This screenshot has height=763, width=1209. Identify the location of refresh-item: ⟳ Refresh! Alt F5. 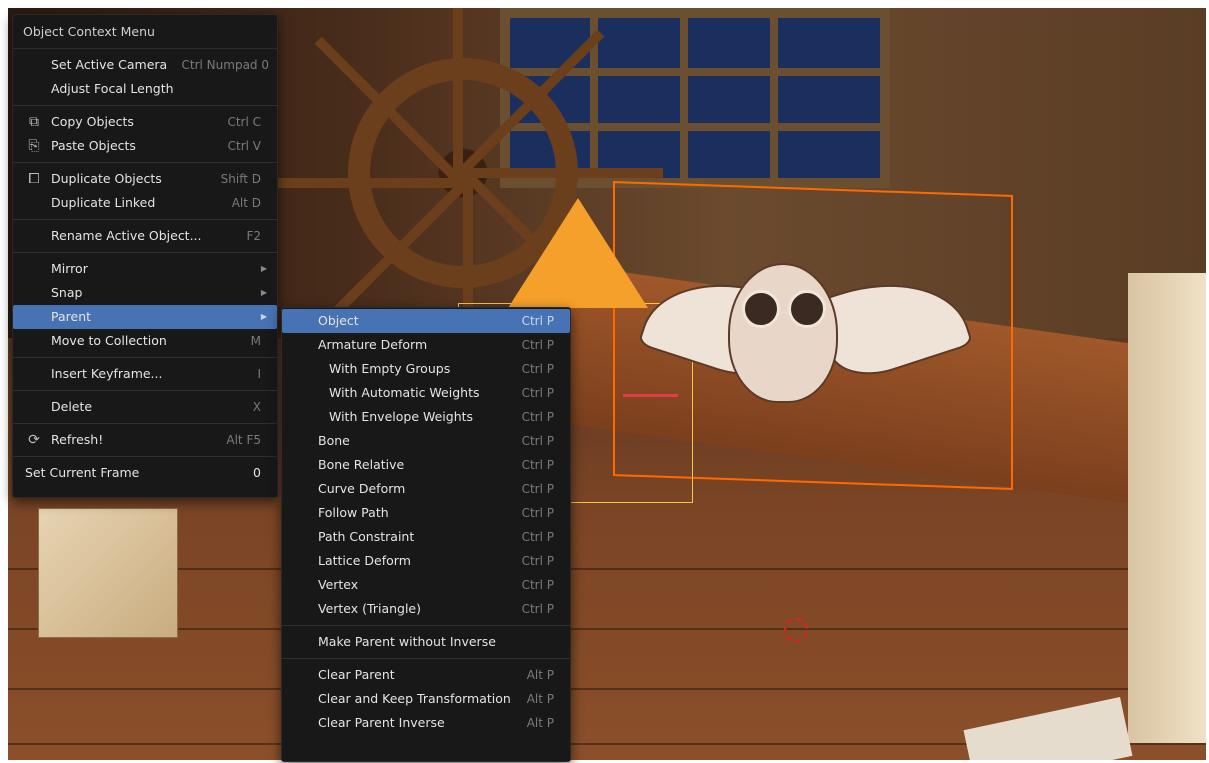
(145, 440).